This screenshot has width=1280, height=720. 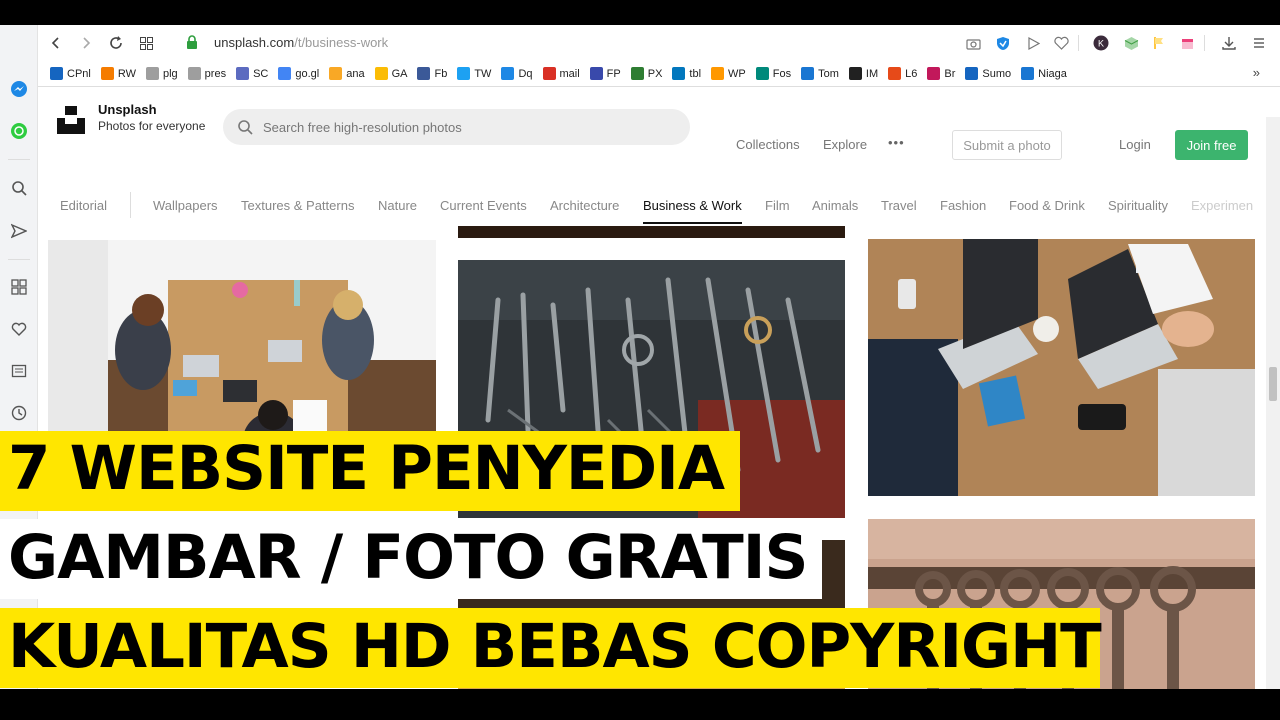 I want to click on category-architecture: Architecture, so click(x=584, y=205).